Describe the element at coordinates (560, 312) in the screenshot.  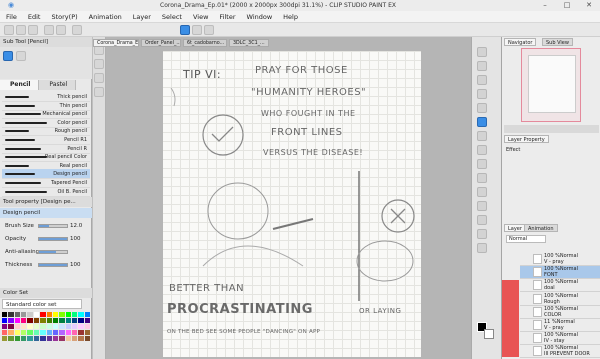
I see `layer-row: ◉100 %Normal COLOR` at that location.